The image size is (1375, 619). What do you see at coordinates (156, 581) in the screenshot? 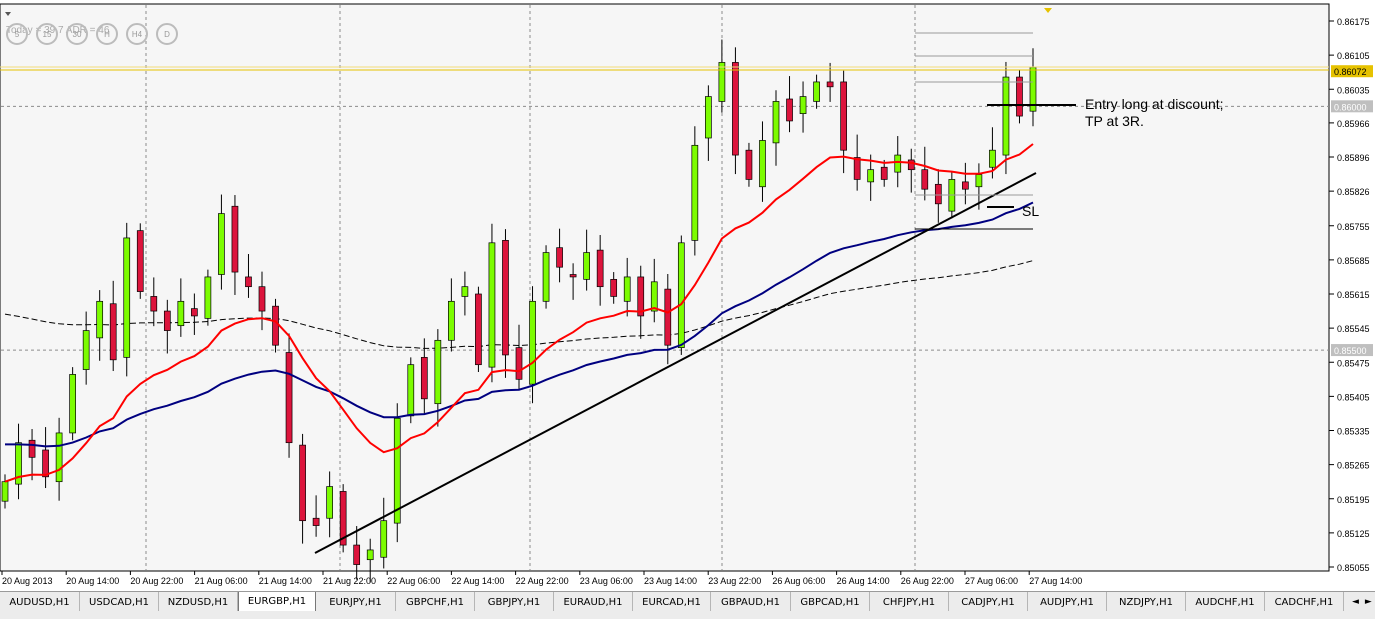
I see `time-tick-label: 20 Aug 22:00` at bounding box center [156, 581].